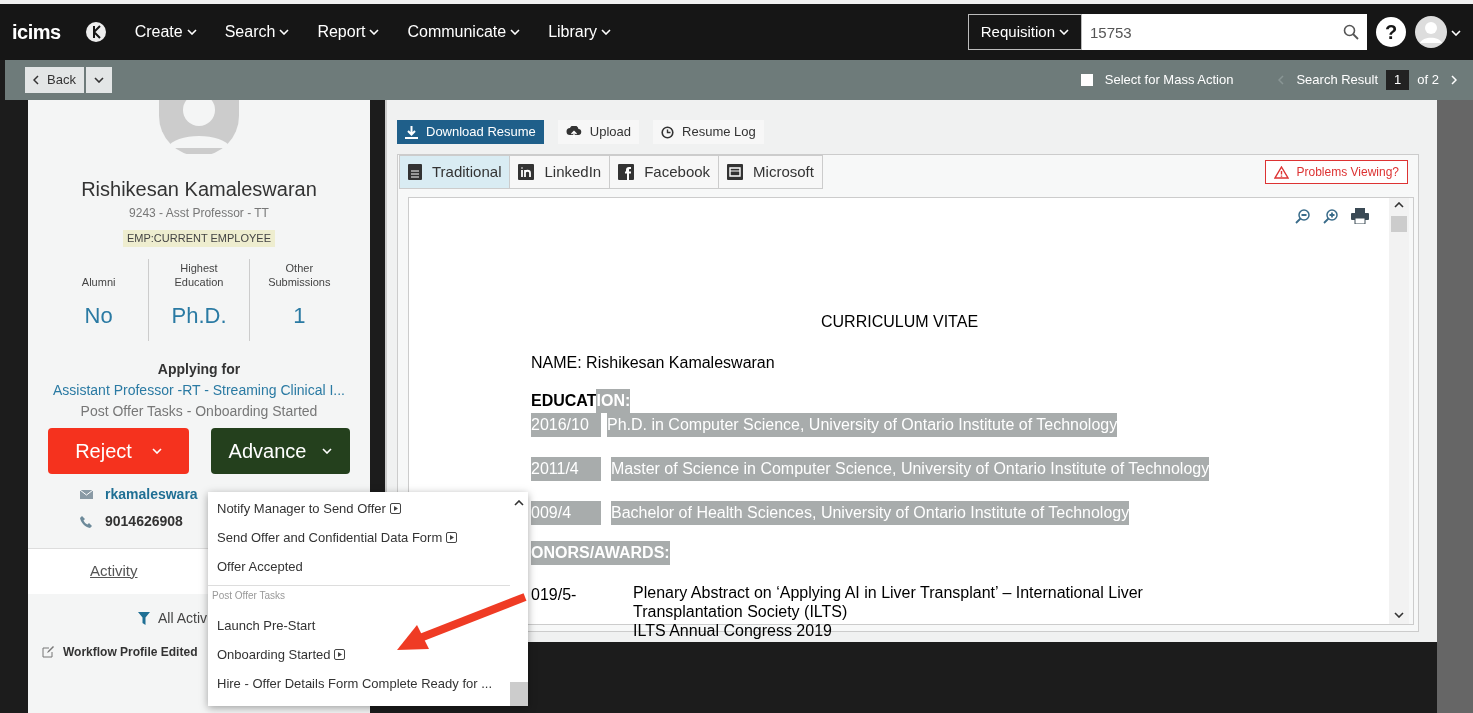 The height and width of the screenshot is (713, 1473). What do you see at coordinates (1454, 80) in the screenshot?
I see `chevron-right-icon` at bounding box center [1454, 80].